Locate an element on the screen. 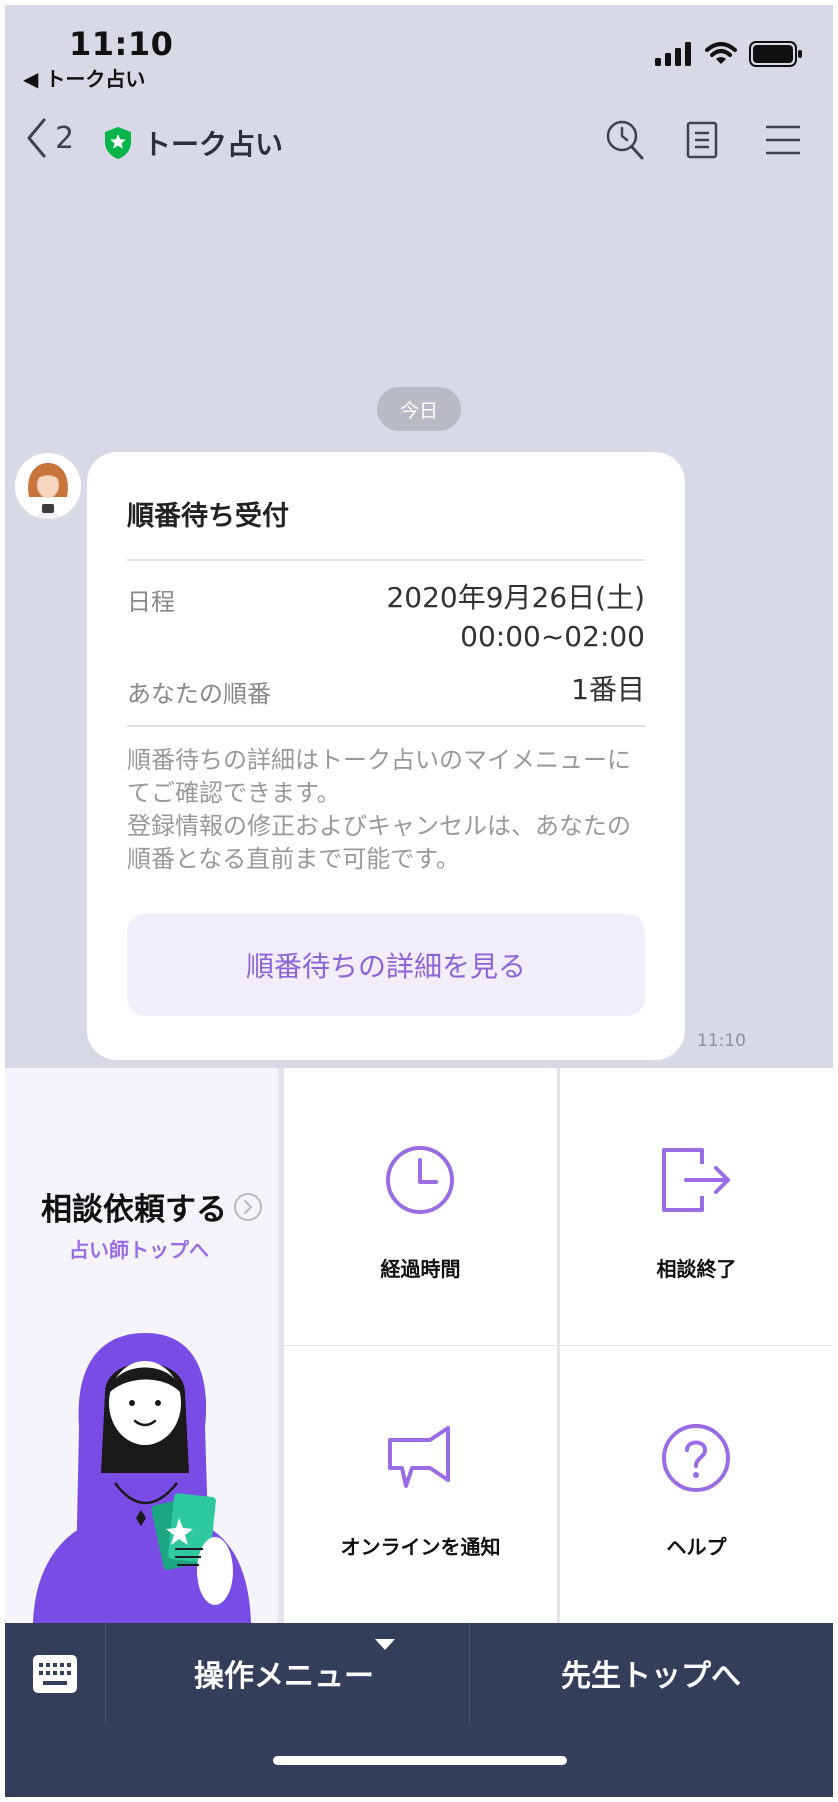 This screenshot has width=838, height=1802. end-consultation-label: 相談終了 is located at coordinates (696, 1269).